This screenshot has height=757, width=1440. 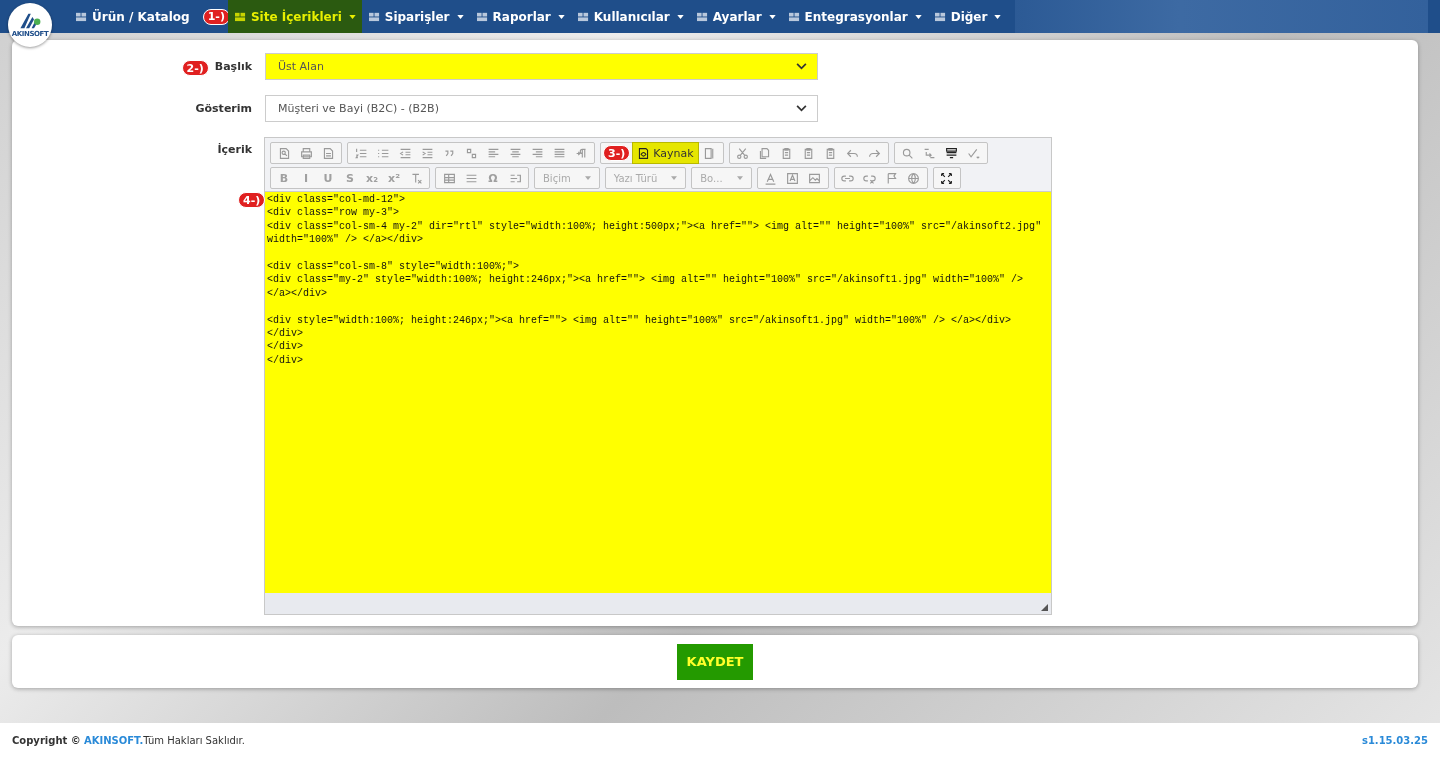 What do you see at coordinates (252, 200) in the screenshot?
I see `annotation-badge: 4-)` at bounding box center [252, 200].